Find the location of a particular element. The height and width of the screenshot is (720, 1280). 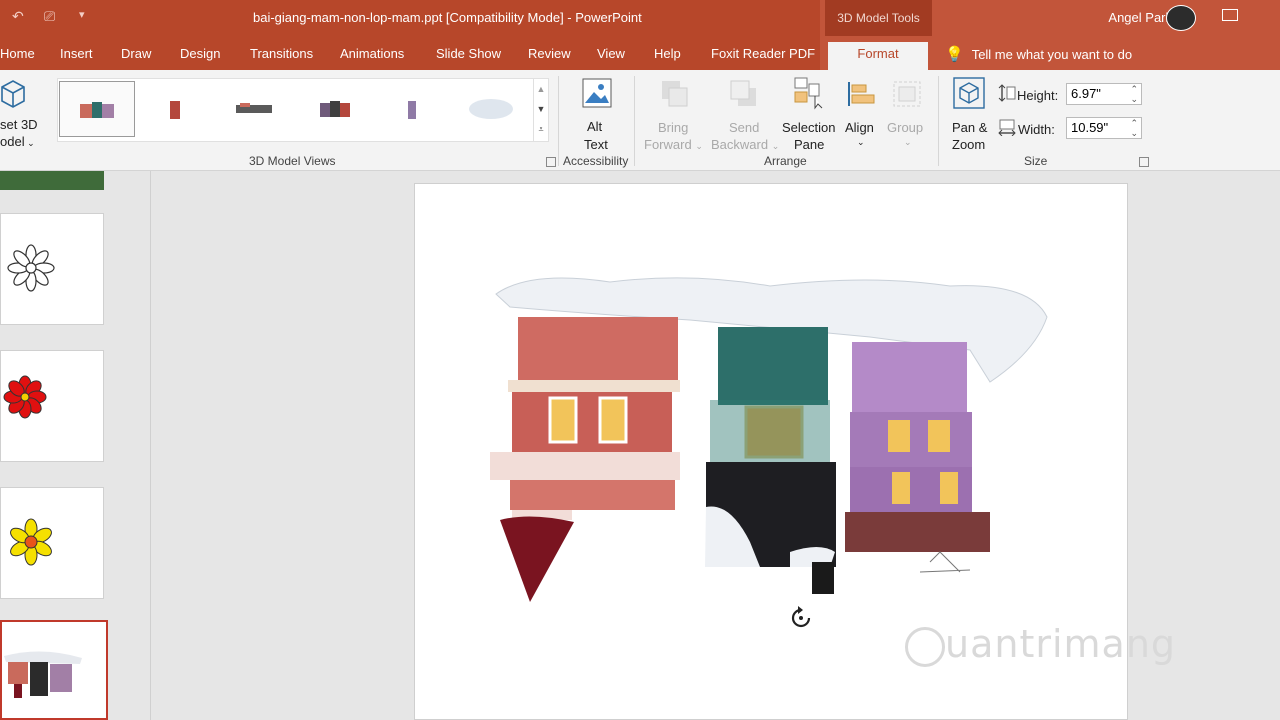

height-spinner-icon: ⌃ ⌄ is located at coordinates (1134, 94).